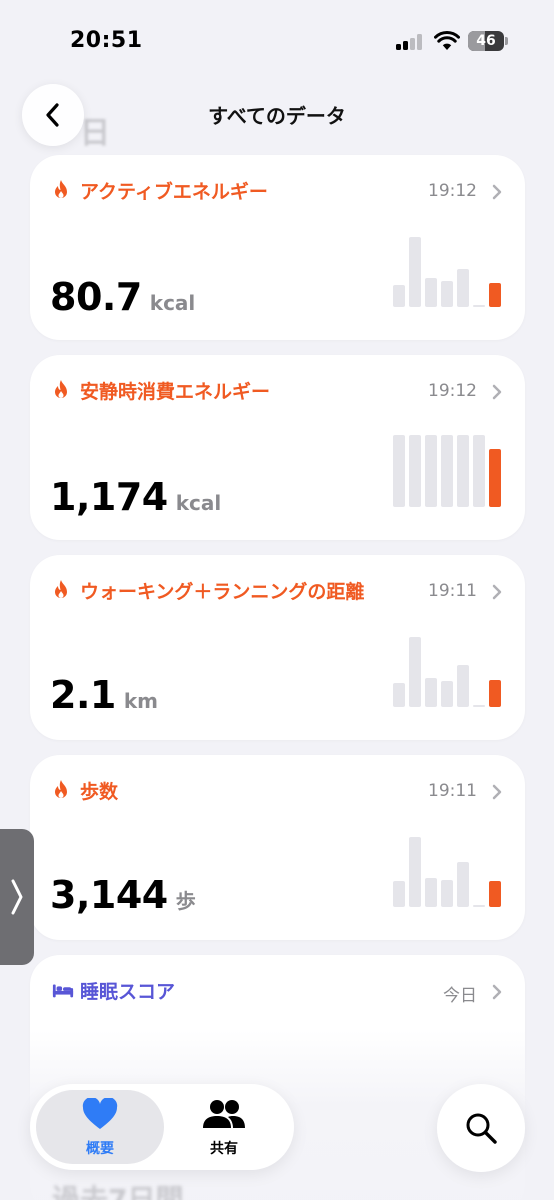 This screenshot has width=554, height=1200. Describe the element at coordinates (222, 591) in the screenshot. I see `card-title: ウォーキング＋ランニングの距離` at that location.